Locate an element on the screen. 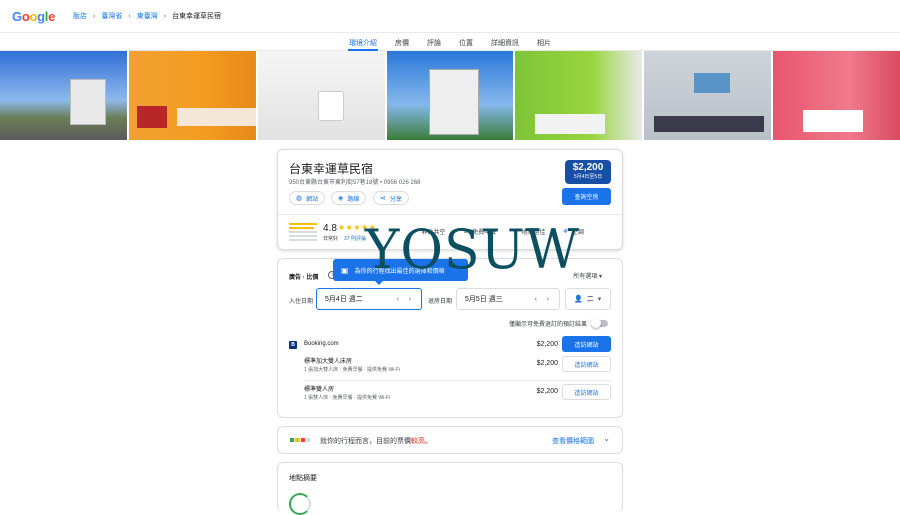  share-label: 分享 is located at coordinates (395, 199).